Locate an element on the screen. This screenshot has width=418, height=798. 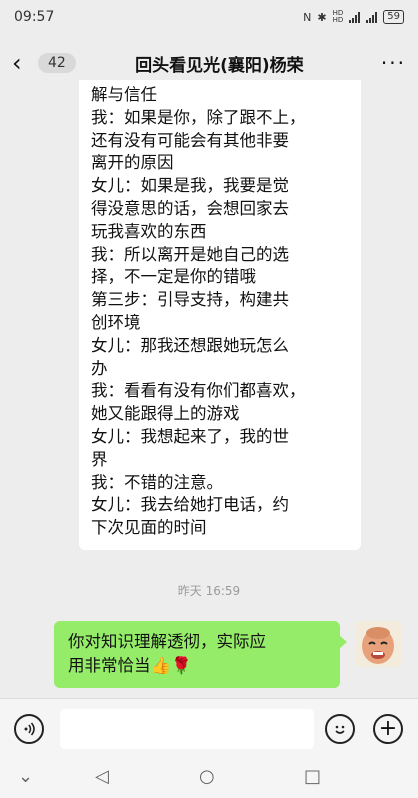
nfc-icon: N is located at coordinates (307, 17).